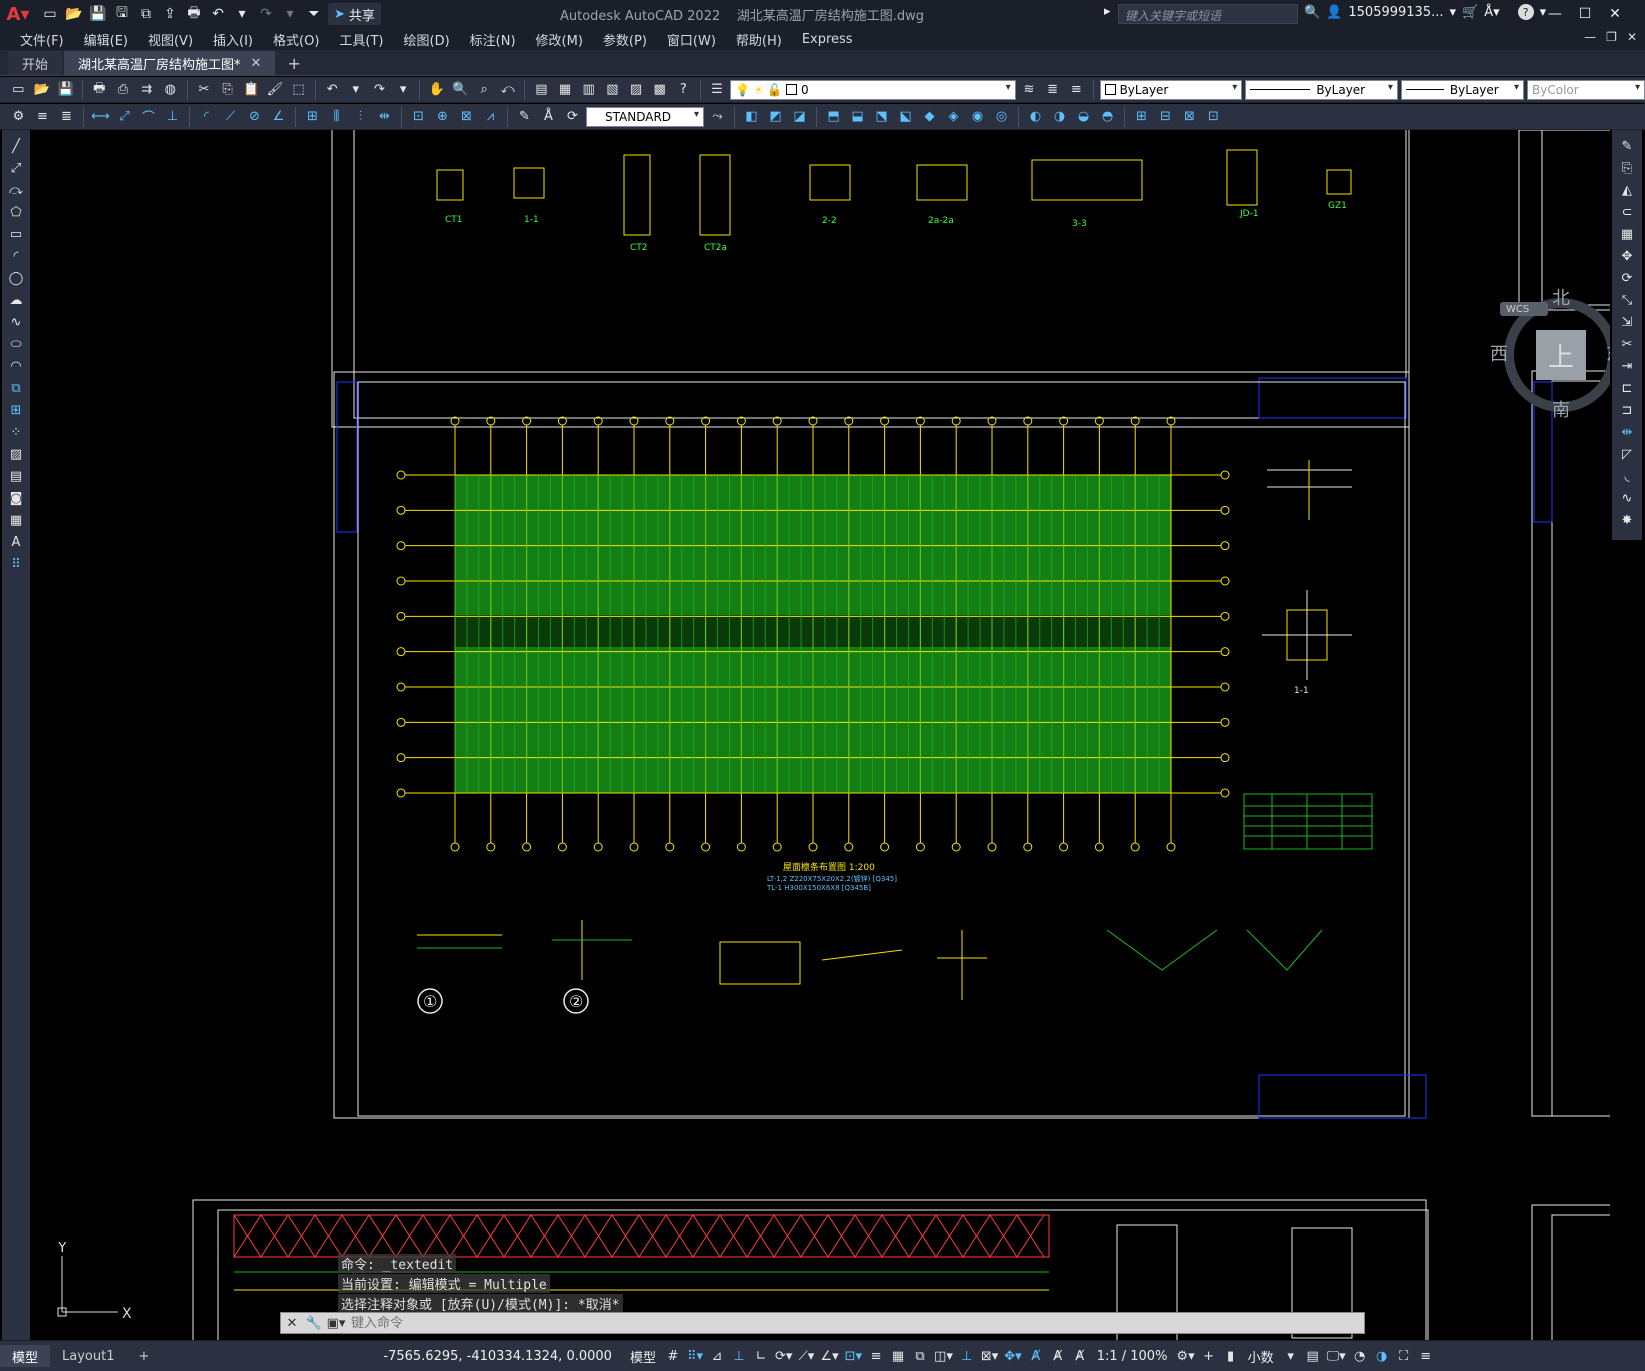 The image size is (1645, 1371). What do you see at coordinates (1499, 353) in the screenshot?
I see `compass-west: 西` at bounding box center [1499, 353].